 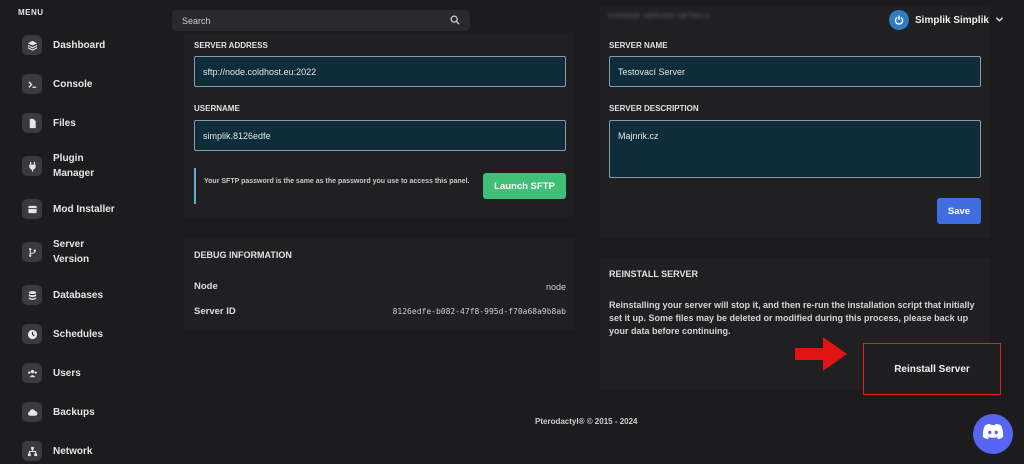 I want to click on cloud-icon, so click(x=32, y=412).